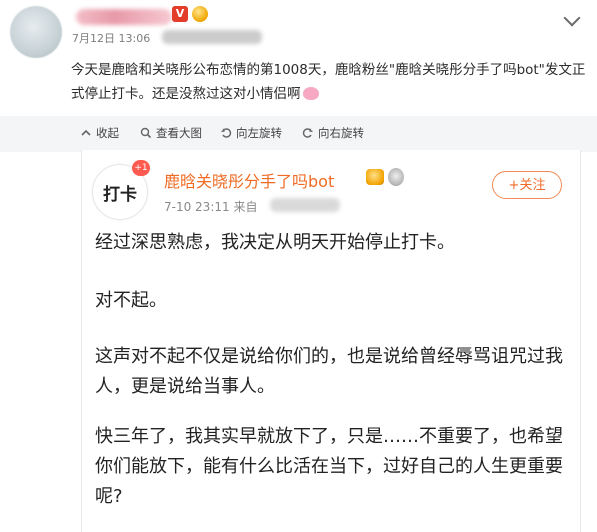 The image size is (597, 532). What do you see at coordinates (141, 168) in the screenshot?
I see `notification-badge: +1` at bounding box center [141, 168].